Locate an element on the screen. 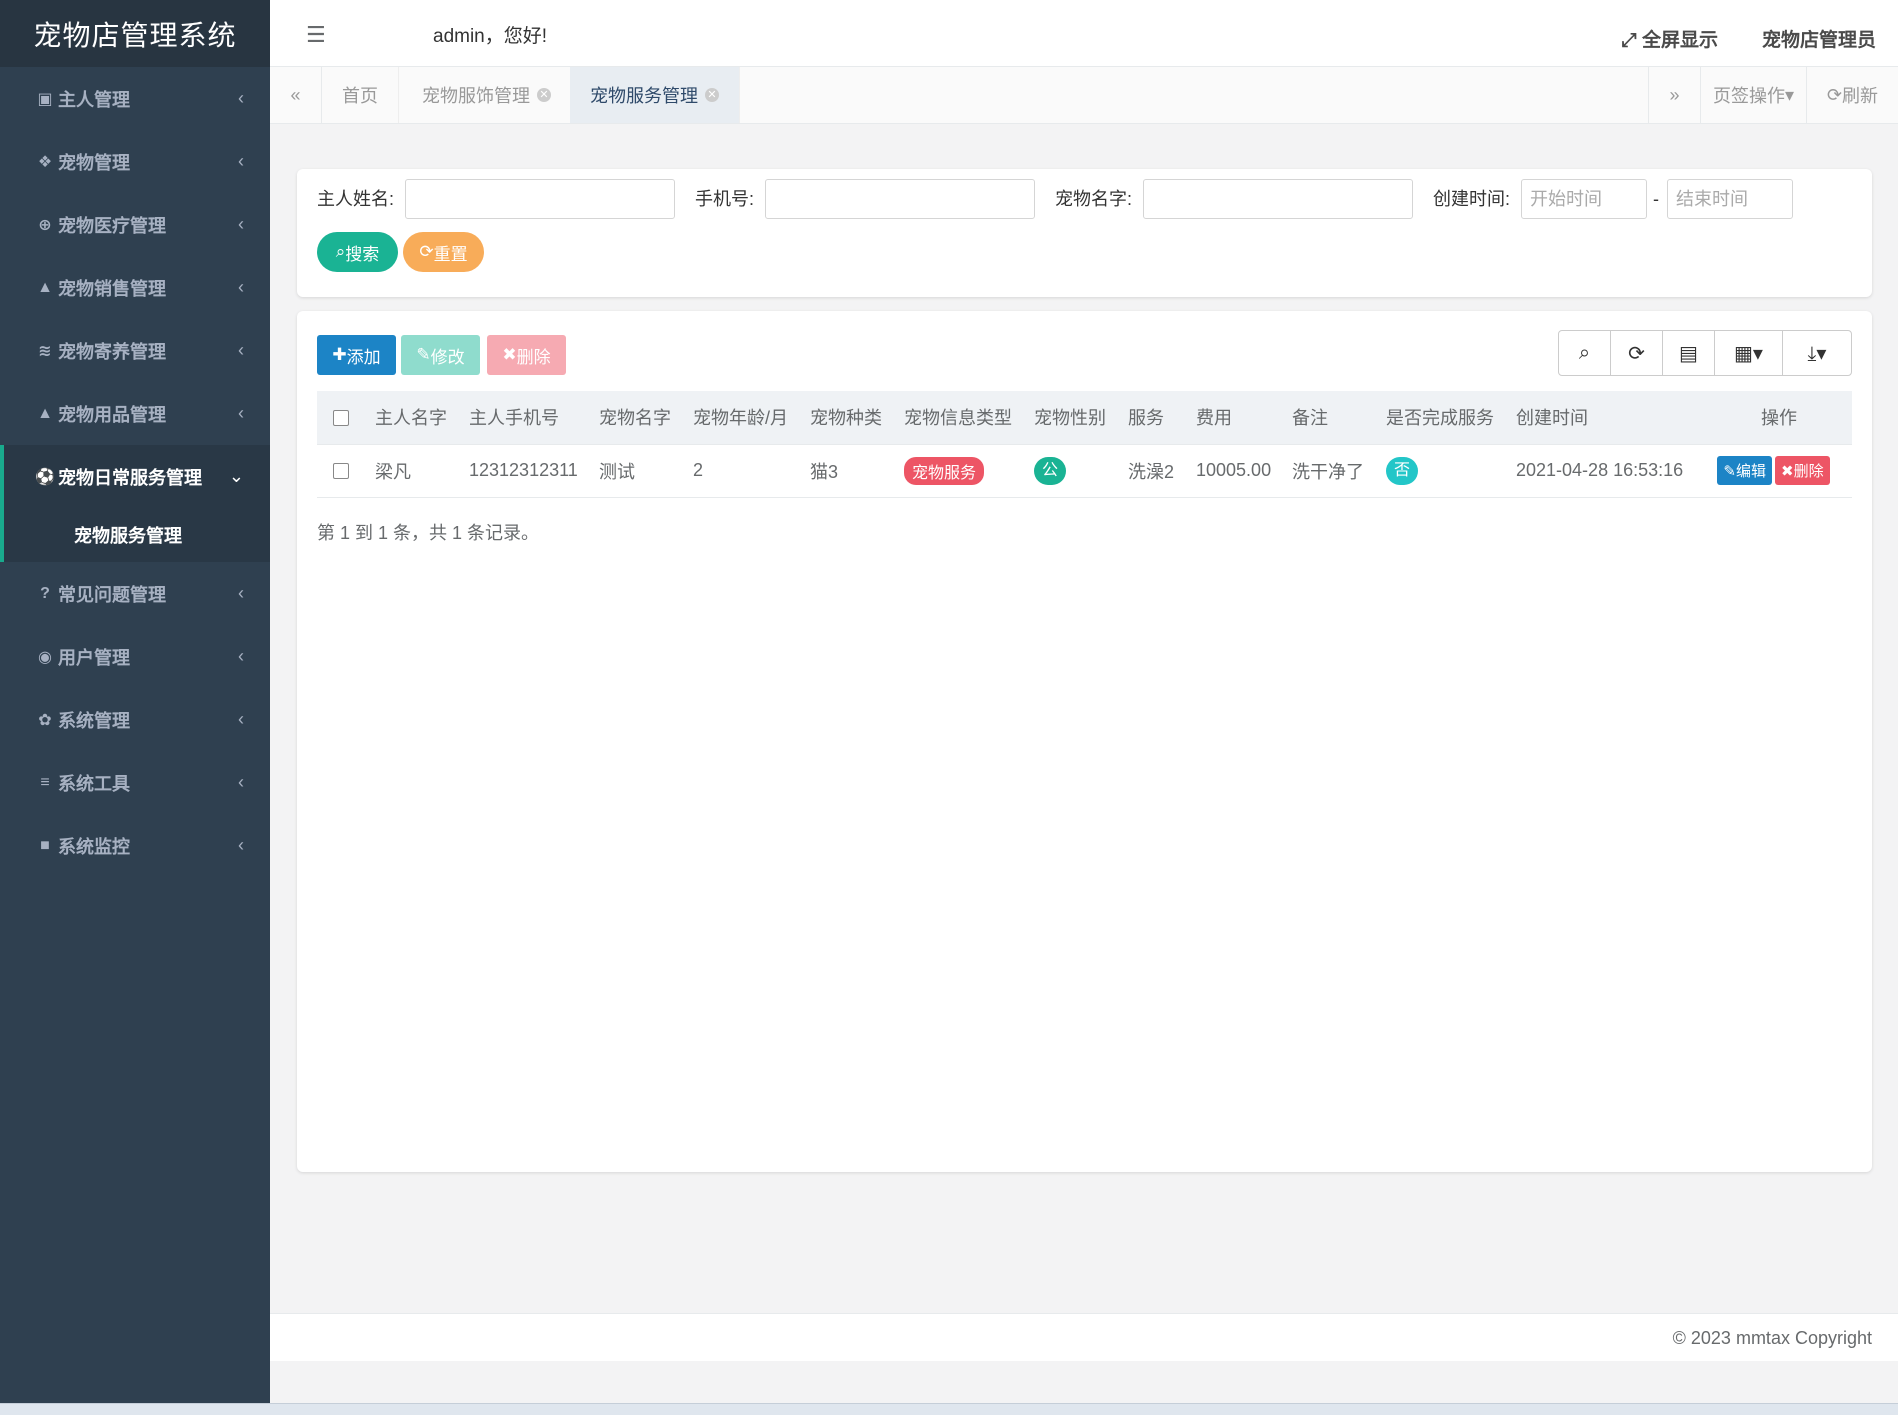 This screenshot has height=1415, width=1898. reset-button: ⟳ 重置 is located at coordinates (443, 252).